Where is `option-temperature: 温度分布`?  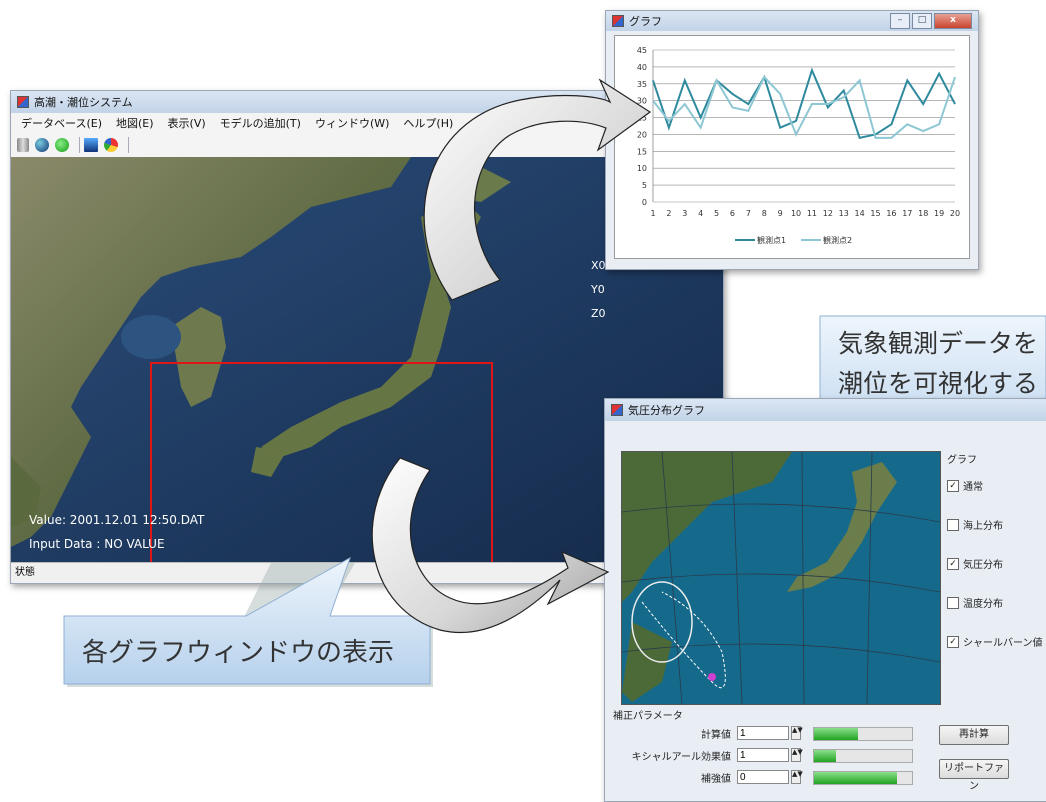 option-temperature: 温度分布 is located at coordinates (995, 602).